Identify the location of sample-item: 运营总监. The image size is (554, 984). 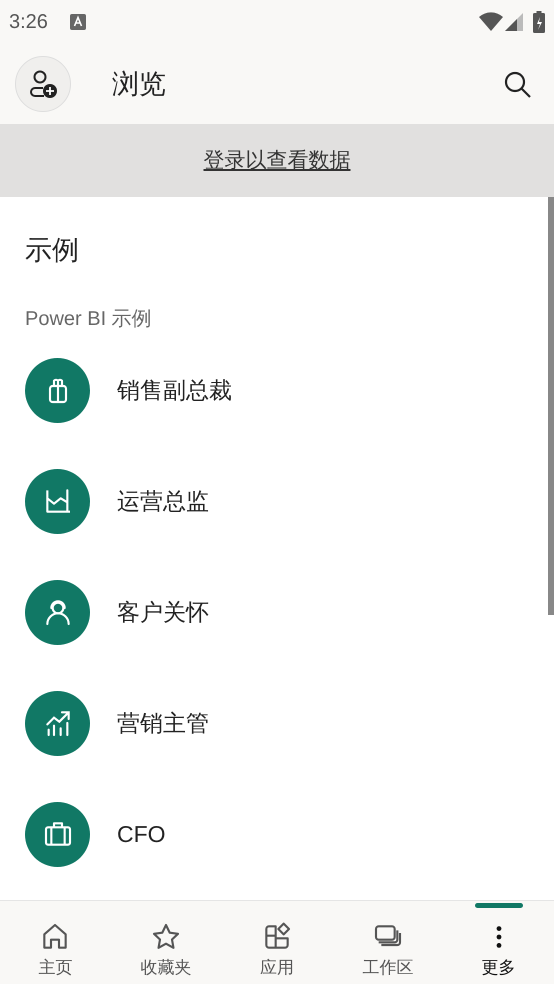
(277, 501).